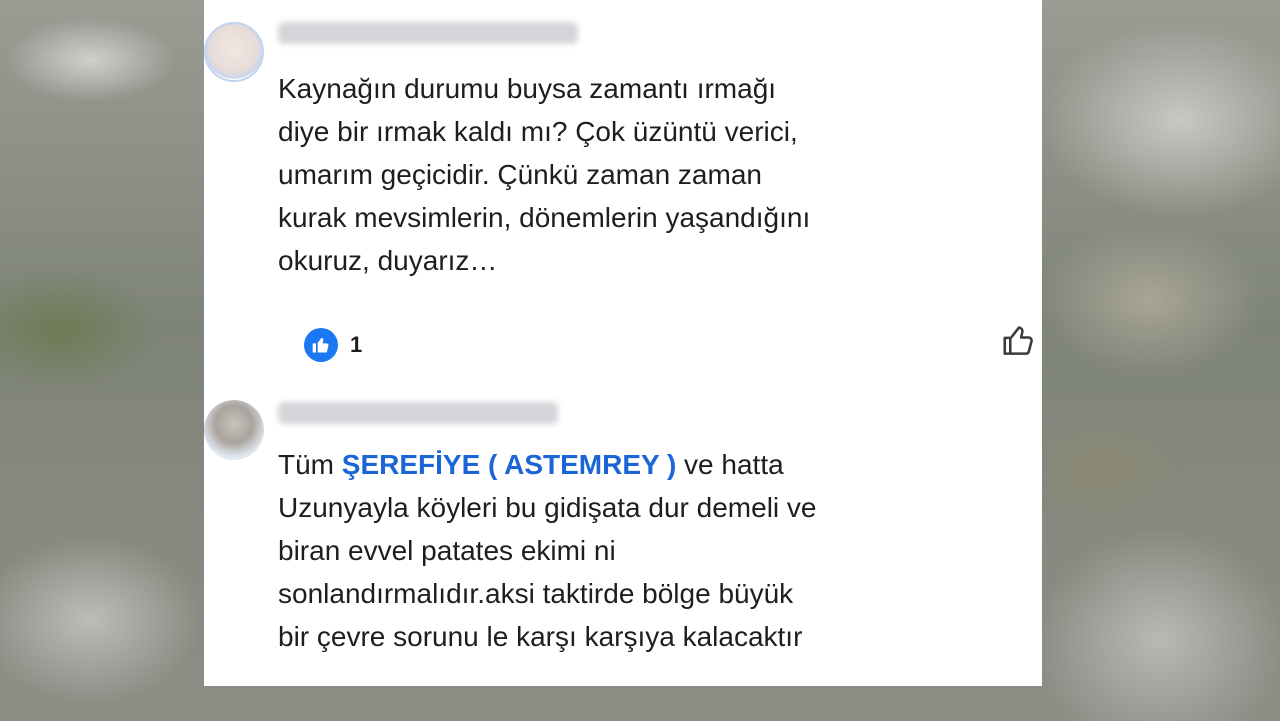  I want to click on like-outline-icon, so click(1019, 341).